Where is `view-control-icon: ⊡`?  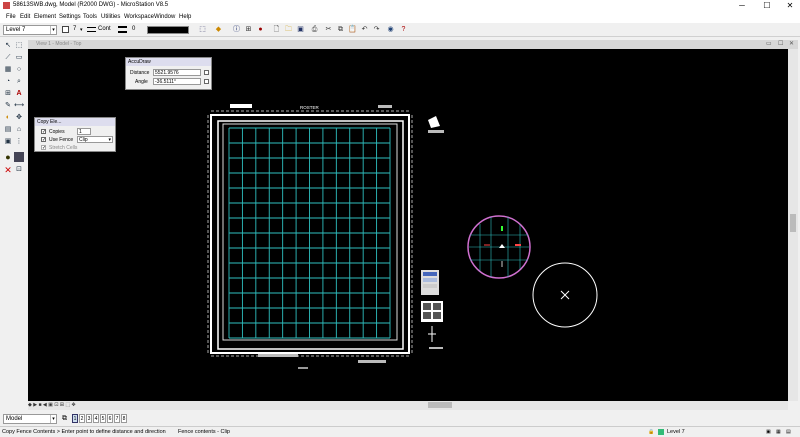 view-control-icon: ⊡ is located at coordinates (19, 170).